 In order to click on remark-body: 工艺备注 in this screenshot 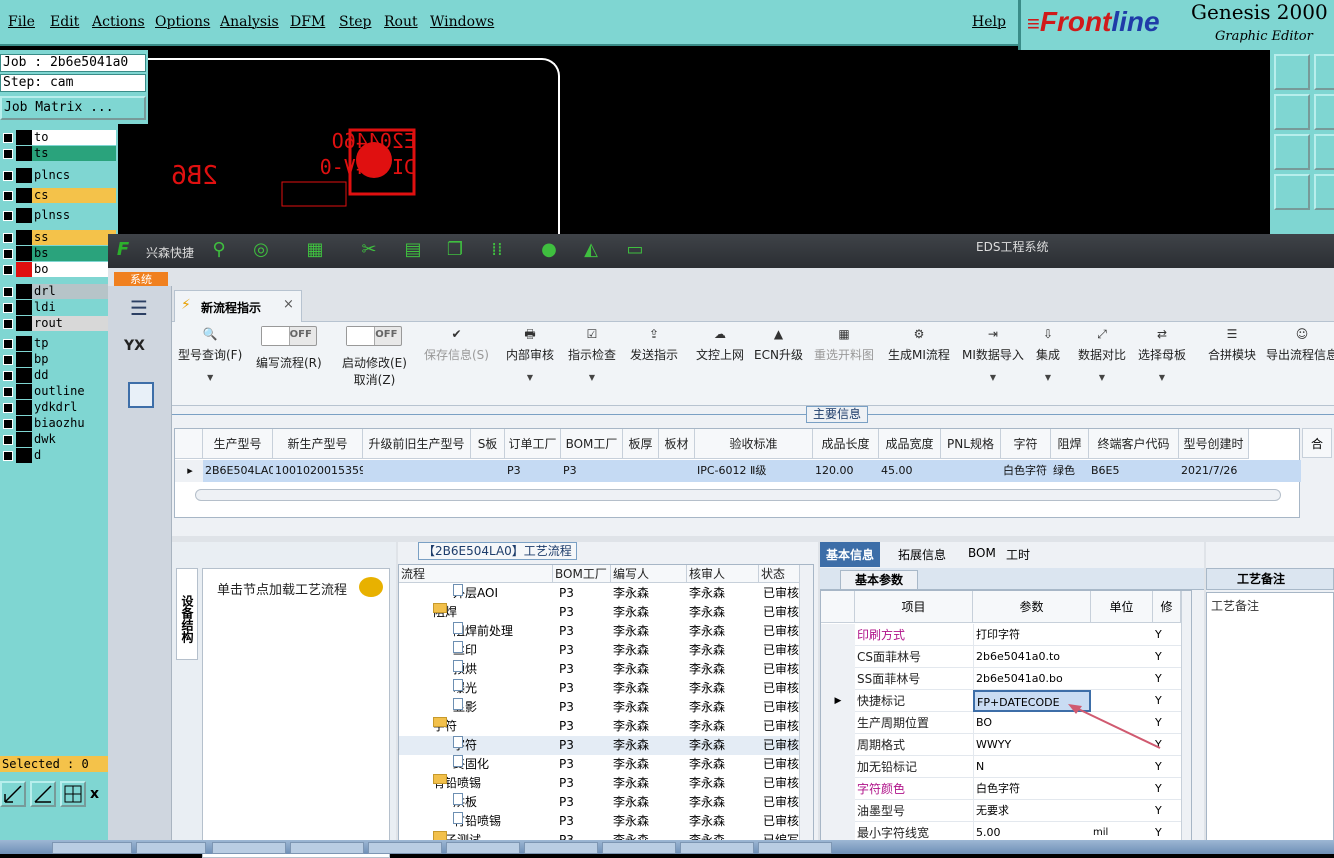, I will do `click(1270, 723)`.